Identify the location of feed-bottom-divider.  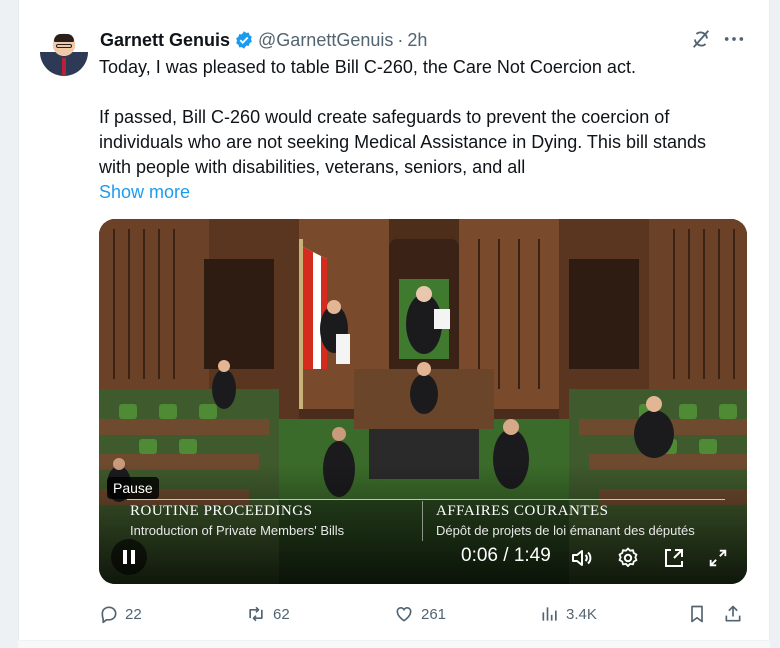
(394, 644).